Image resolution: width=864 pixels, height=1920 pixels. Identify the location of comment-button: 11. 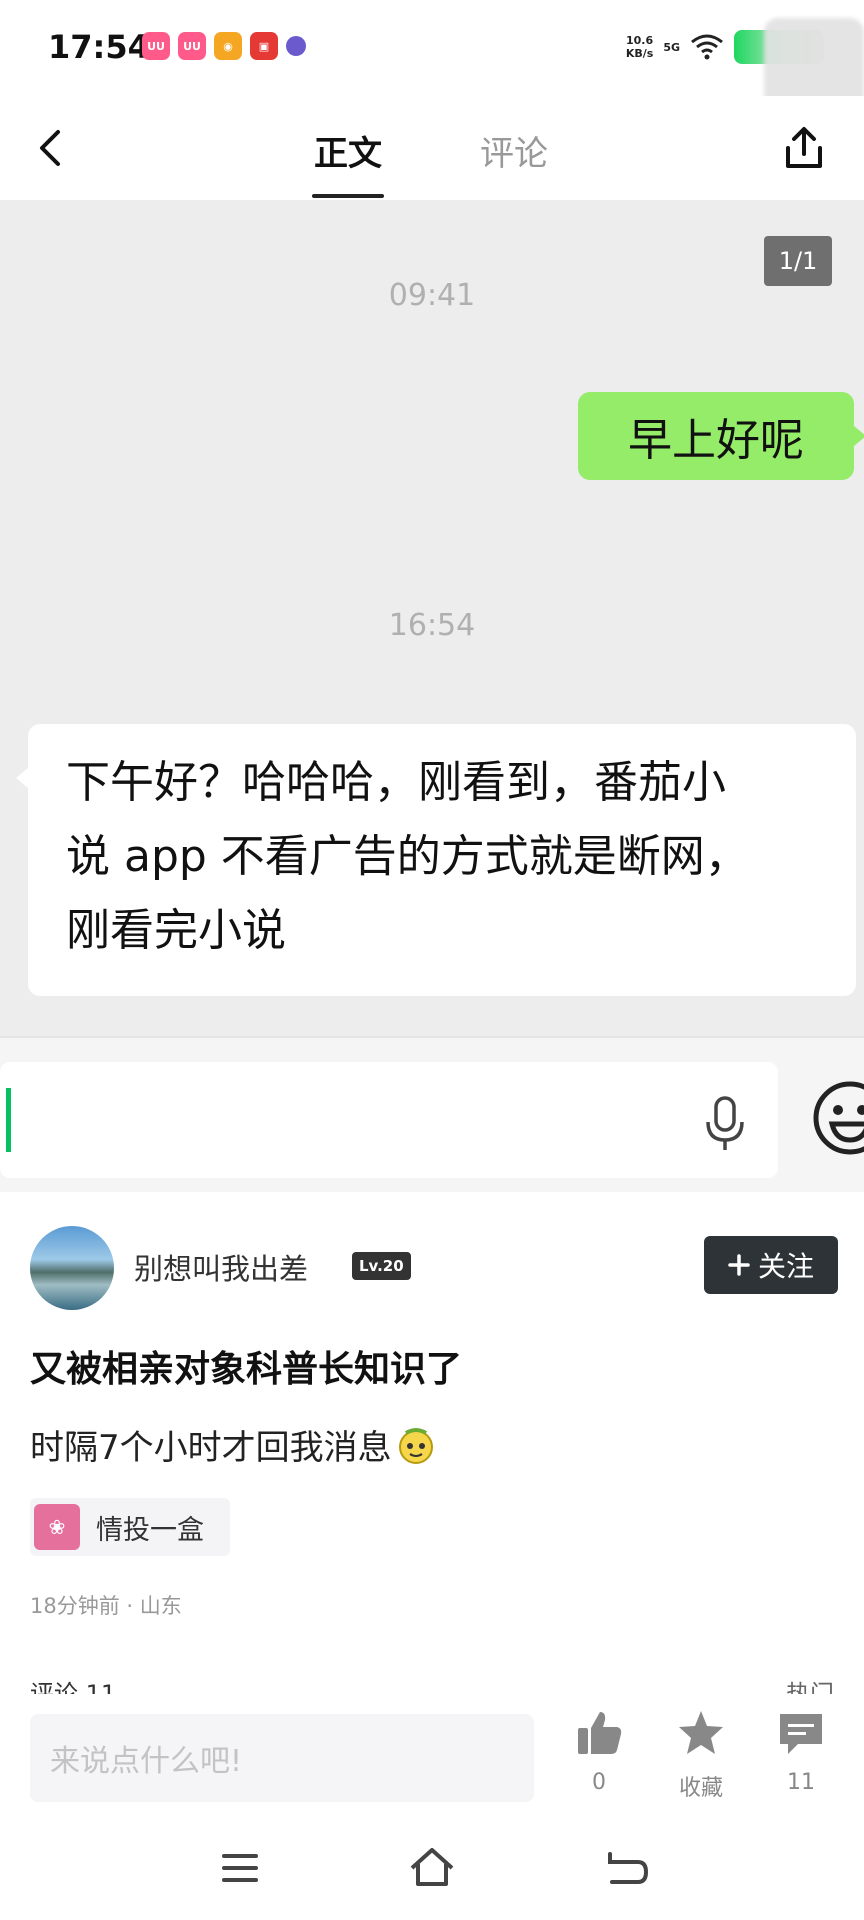
(801, 1751).